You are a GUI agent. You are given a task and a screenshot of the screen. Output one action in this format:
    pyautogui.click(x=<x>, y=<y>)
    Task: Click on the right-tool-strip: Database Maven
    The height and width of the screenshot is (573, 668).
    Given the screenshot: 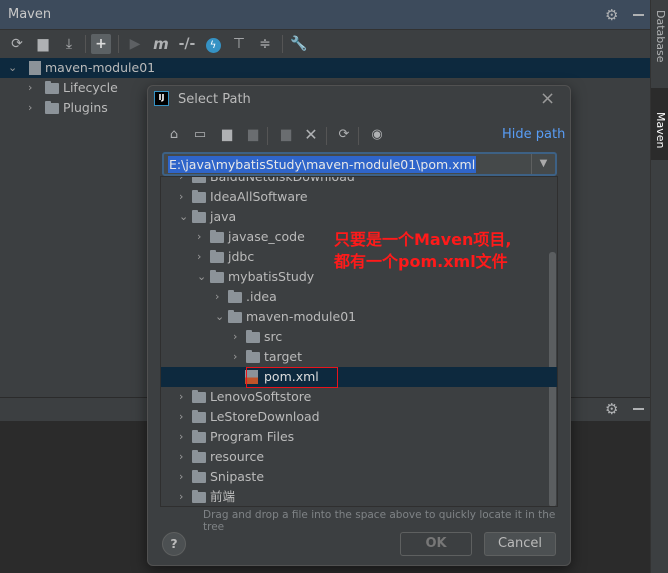 What is the action you would take?
    pyautogui.click(x=659, y=286)
    